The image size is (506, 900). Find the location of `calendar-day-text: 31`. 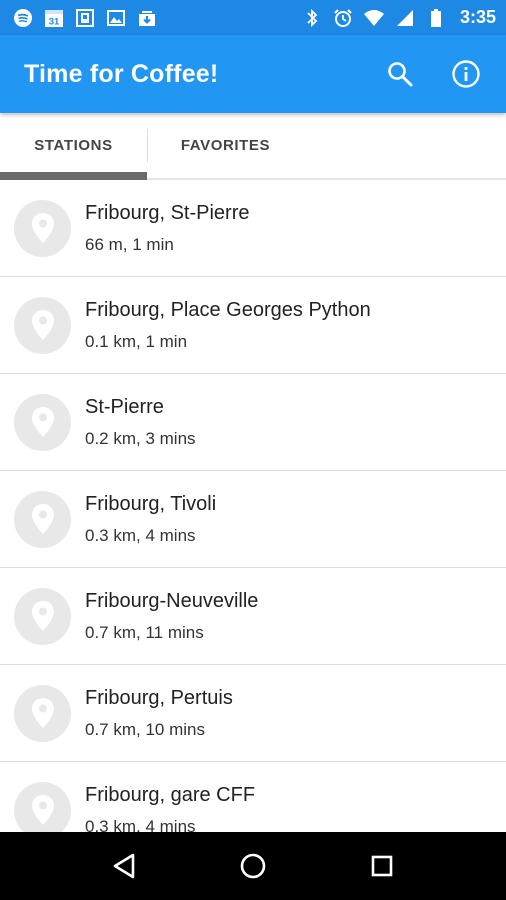

calendar-day-text: 31 is located at coordinates (54, 21).